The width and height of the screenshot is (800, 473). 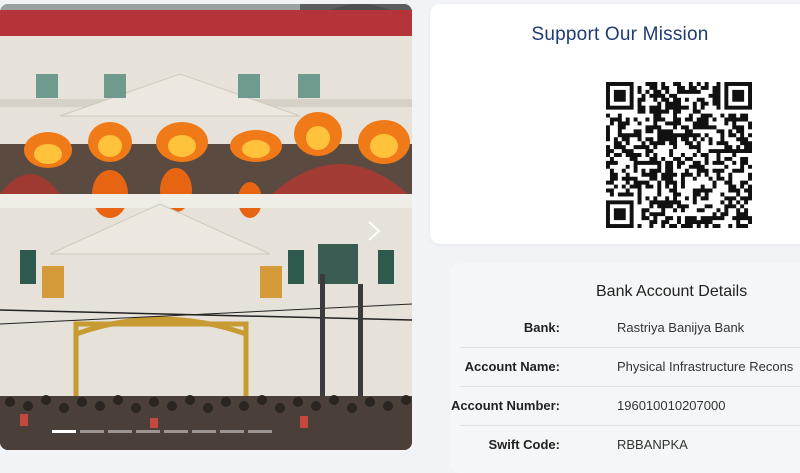 I want to click on bank-label: Bank:, so click(x=541, y=327).